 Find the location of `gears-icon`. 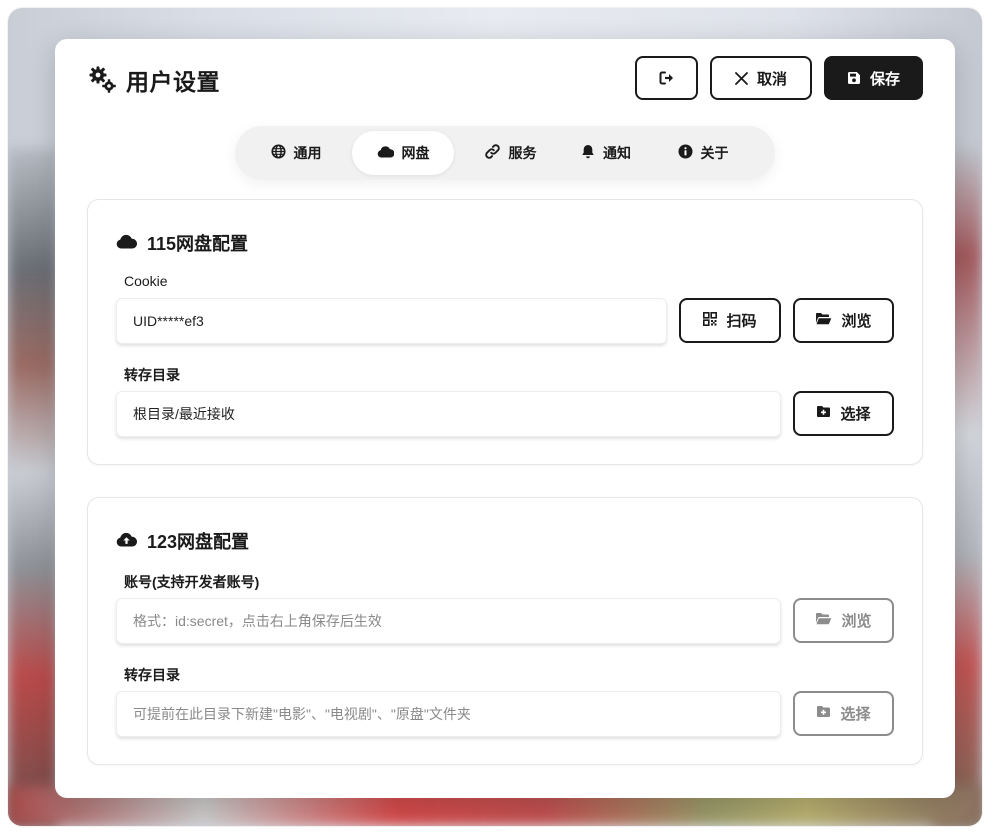

gears-icon is located at coordinates (103, 80).